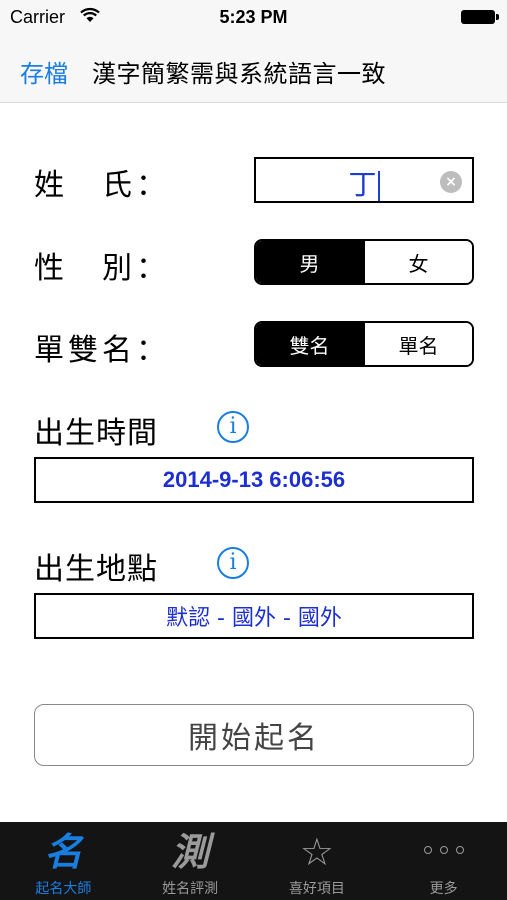 The image size is (507, 900). Describe the element at coordinates (417, 344) in the screenshot. I see `name-type-option-single: 單名` at that location.